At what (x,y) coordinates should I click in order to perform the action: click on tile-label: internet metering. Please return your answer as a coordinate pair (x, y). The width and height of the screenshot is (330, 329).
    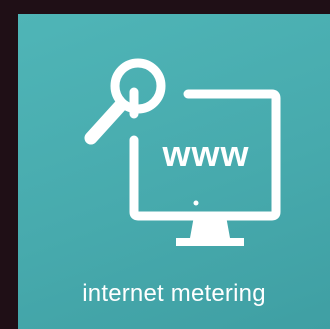
    Looking at the image, I should click on (174, 293).